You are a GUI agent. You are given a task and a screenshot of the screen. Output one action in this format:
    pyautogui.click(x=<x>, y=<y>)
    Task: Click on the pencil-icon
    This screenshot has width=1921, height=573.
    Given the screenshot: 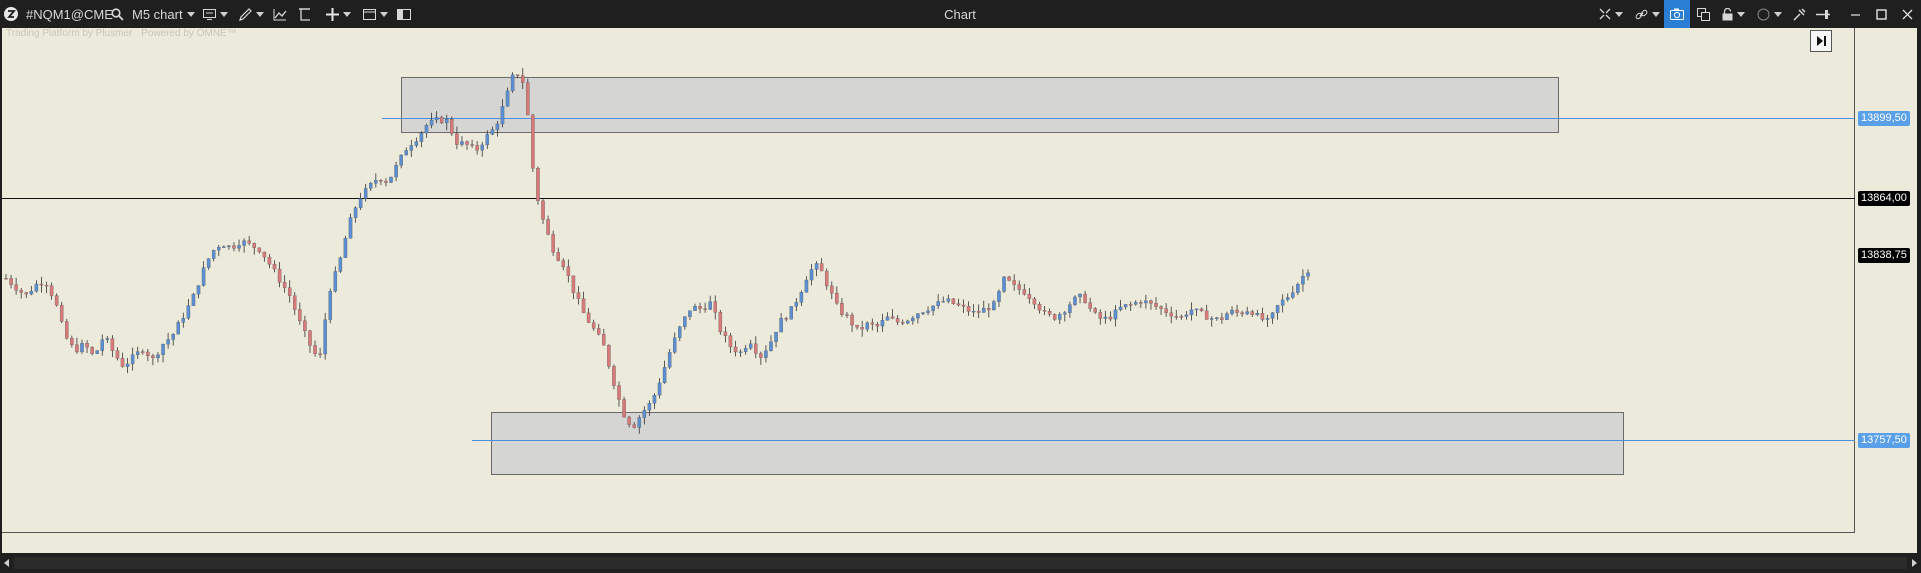 What is the action you would take?
    pyautogui.click(x=245, y=14)
    